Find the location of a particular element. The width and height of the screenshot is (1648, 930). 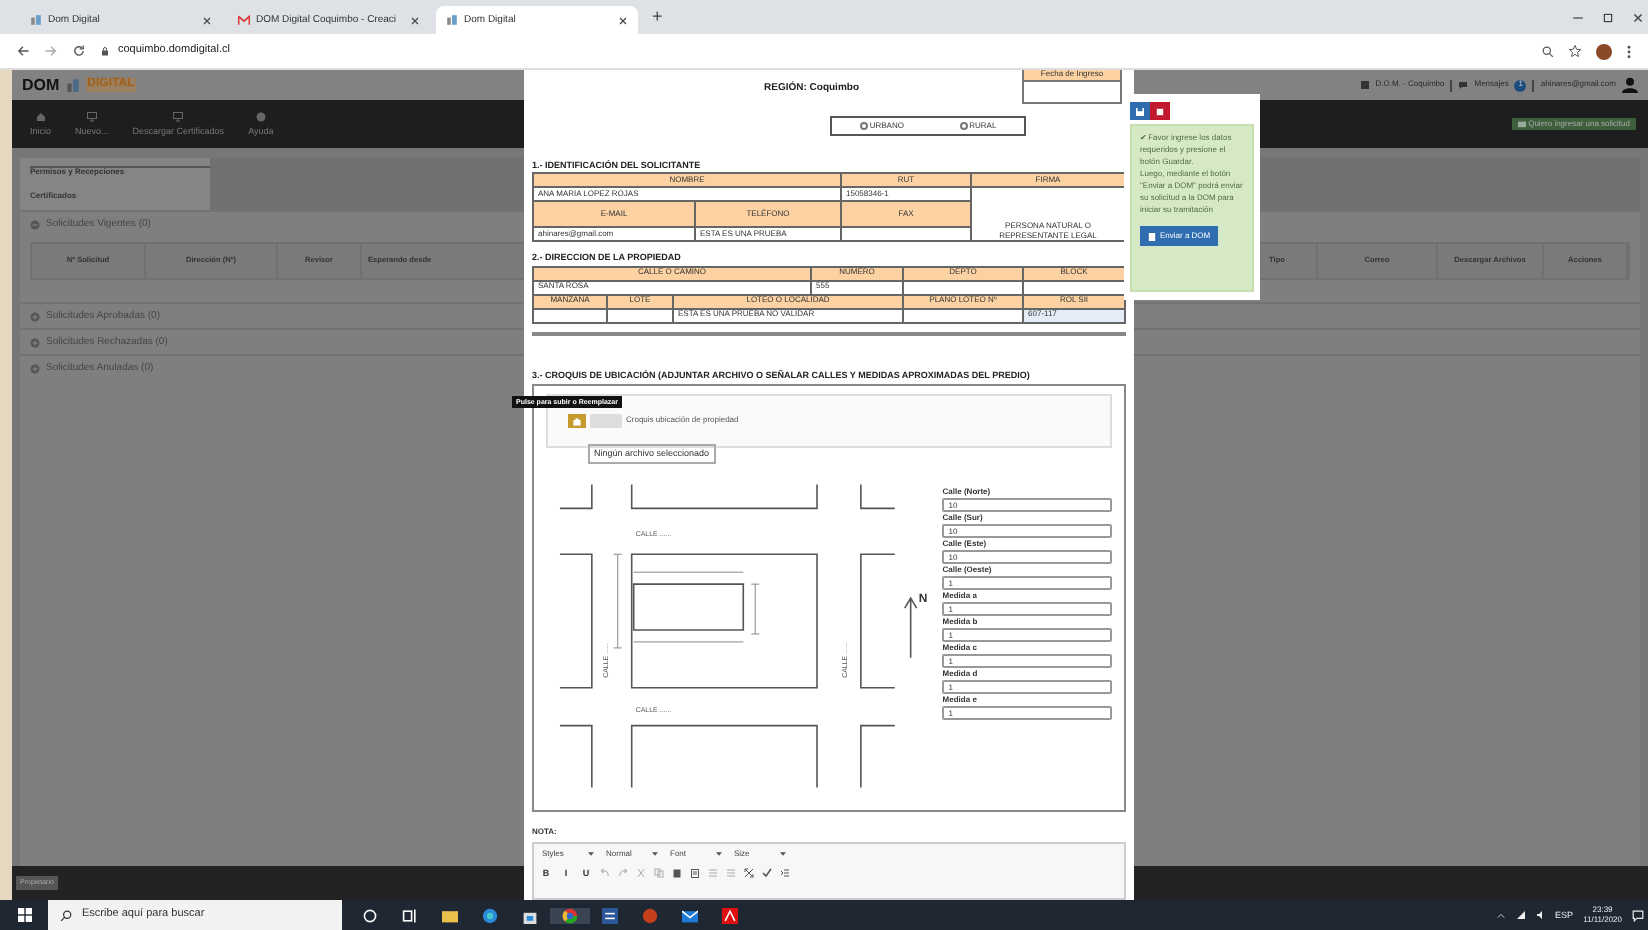

task-view-icon is located at coordinates (410, 915).